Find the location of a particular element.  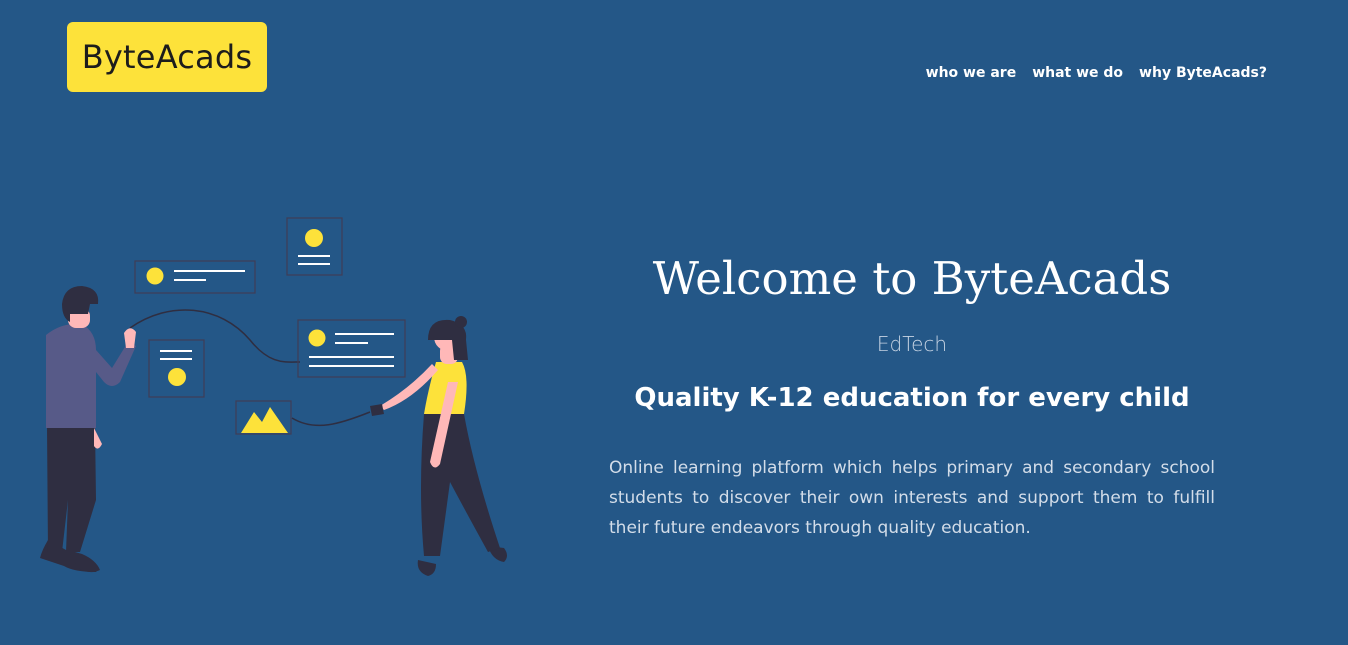

nav-link-what-we-do: what we do is located at coordinates (1077, 73).